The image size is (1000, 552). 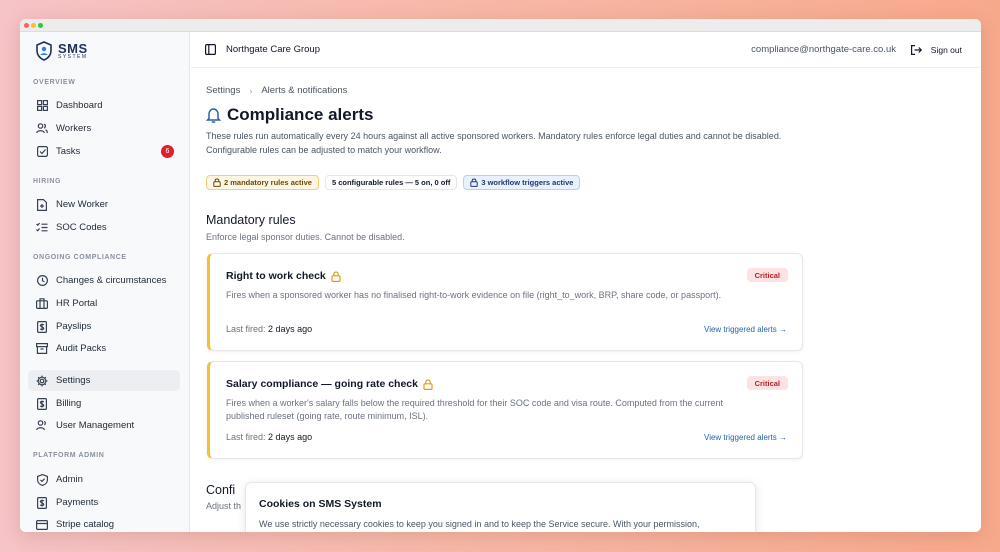 What do you see at coordinates (47, 181) in the screenshot?
I see `section-title-hiring: HIRING` at bounding box center [47, 181].